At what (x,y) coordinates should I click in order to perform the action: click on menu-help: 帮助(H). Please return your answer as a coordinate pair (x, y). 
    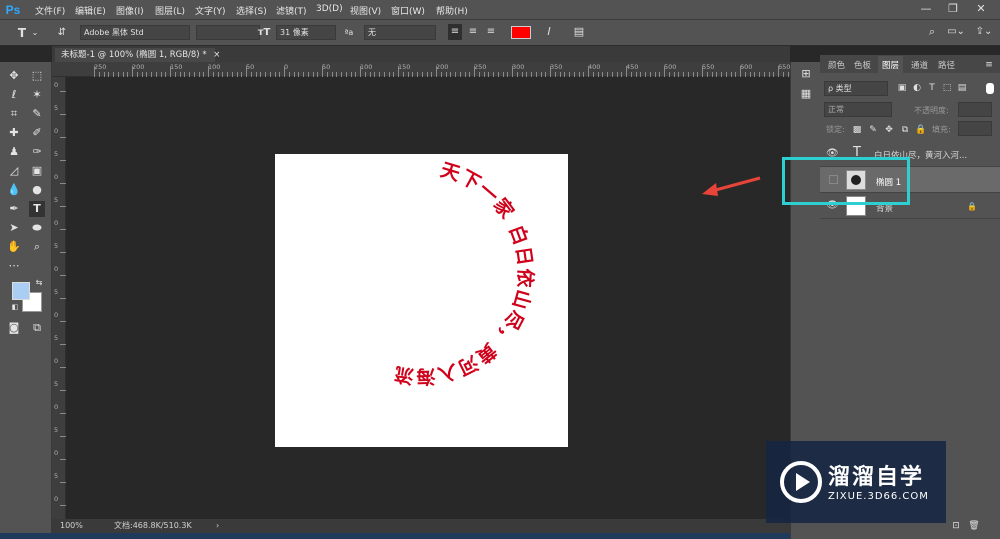
    Looking at the image, I should click on (452, 10).